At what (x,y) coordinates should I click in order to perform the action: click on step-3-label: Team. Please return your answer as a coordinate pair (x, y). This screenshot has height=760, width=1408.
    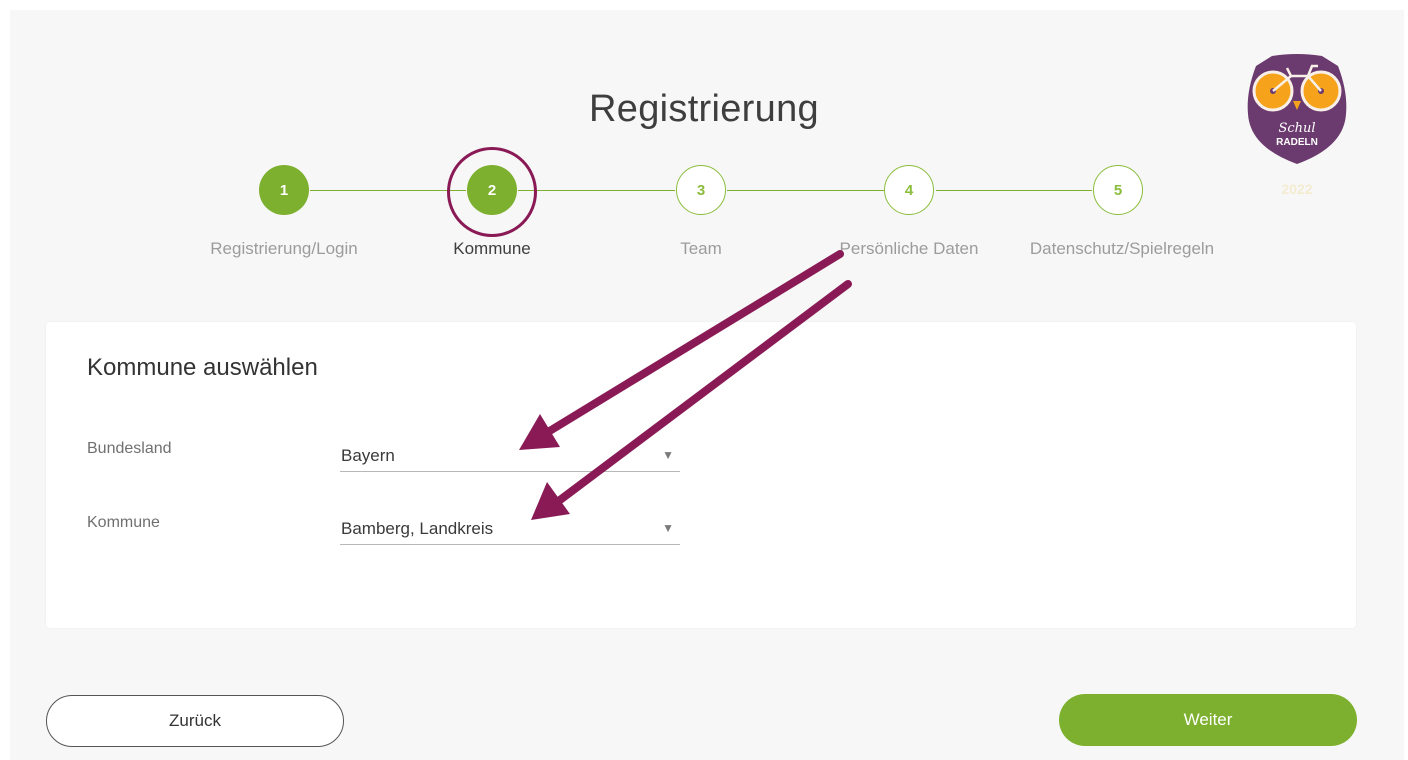
    Looking at the image, I should click on (701, 248).